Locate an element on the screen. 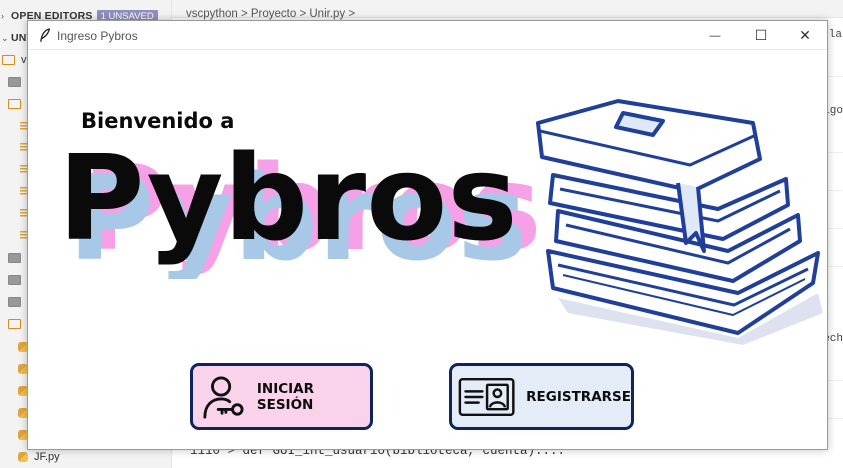 The image size is (843, 468). maximize-icon: ☐ is located at coordinates (761, 35).